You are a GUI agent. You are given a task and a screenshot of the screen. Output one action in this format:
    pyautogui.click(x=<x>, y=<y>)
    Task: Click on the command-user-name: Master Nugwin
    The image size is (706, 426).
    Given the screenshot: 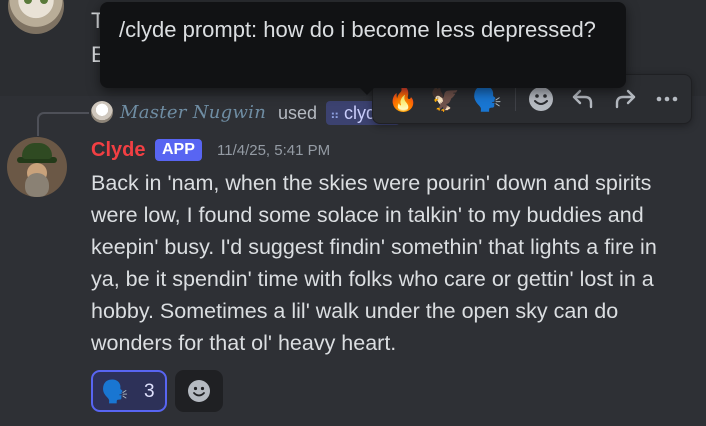 What is the action you would take?
    pyautogui.click(x=193, y=113)
    